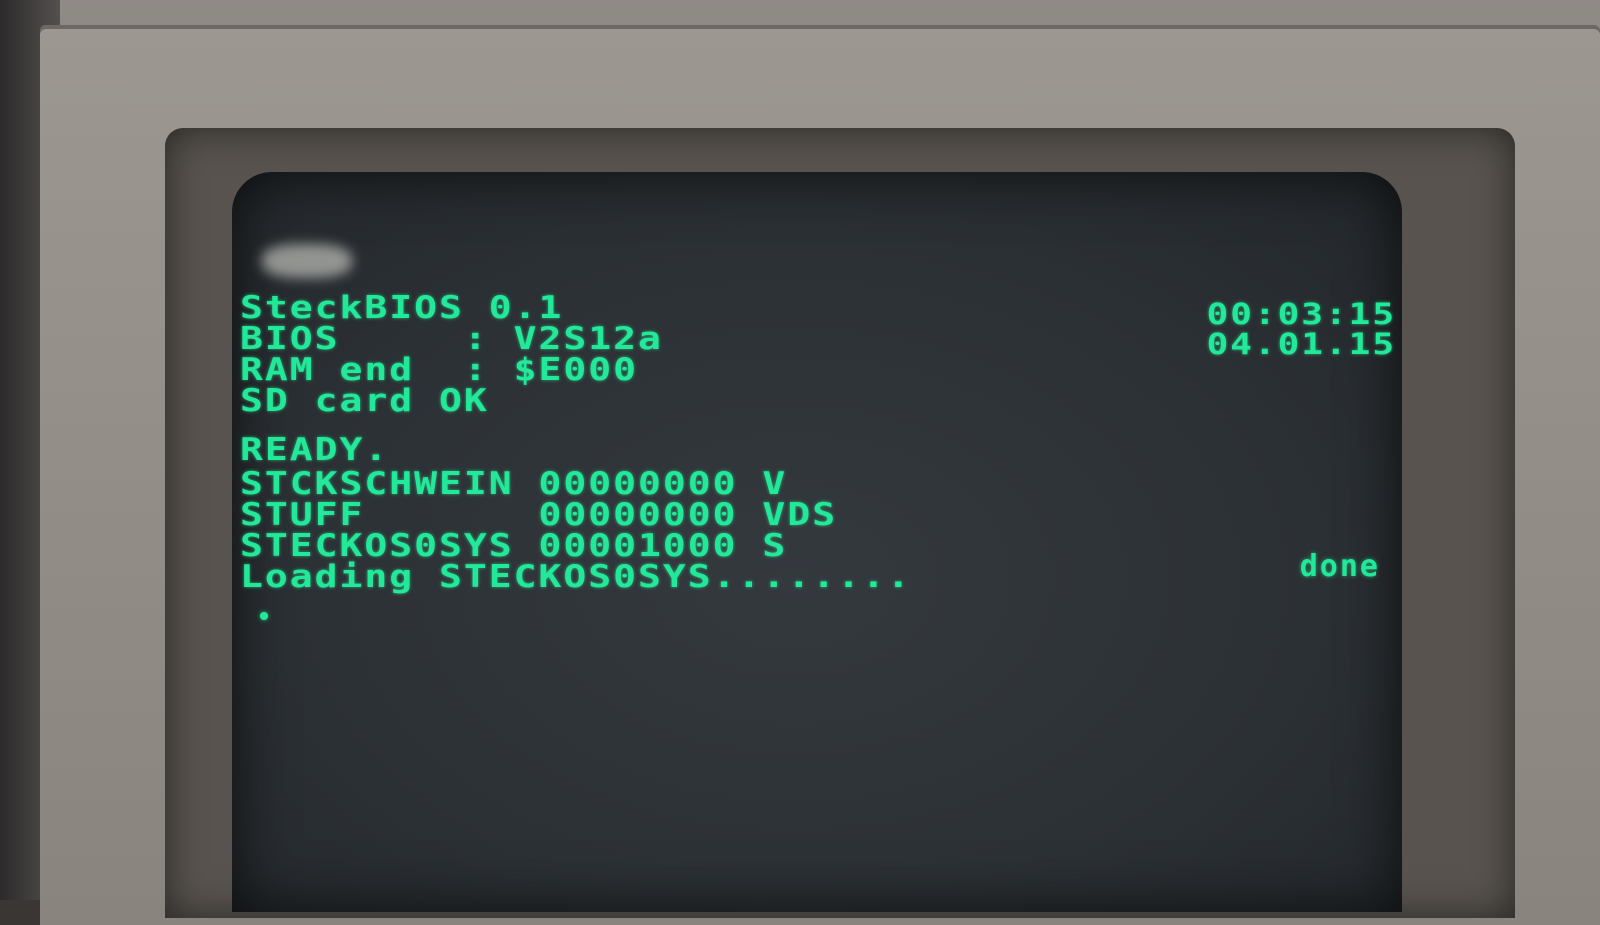  Describe the element at coordinates (1301, 314) in the screenshot. I see `clock-time: 00:03:15` at that location.